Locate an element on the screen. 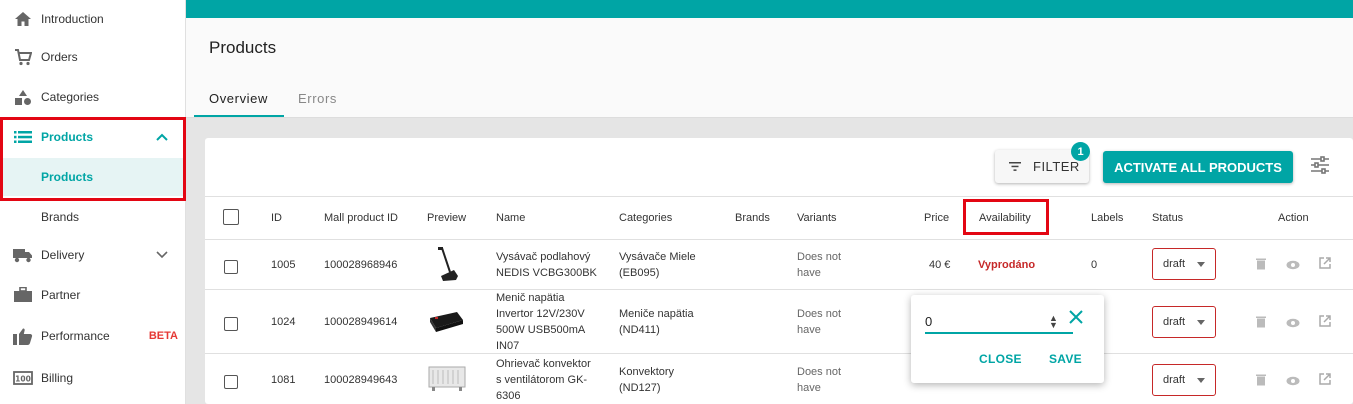 This screenshot has width=1353, height=404. sidebar-item-orders: Orders is located at coordinates (93, 57).